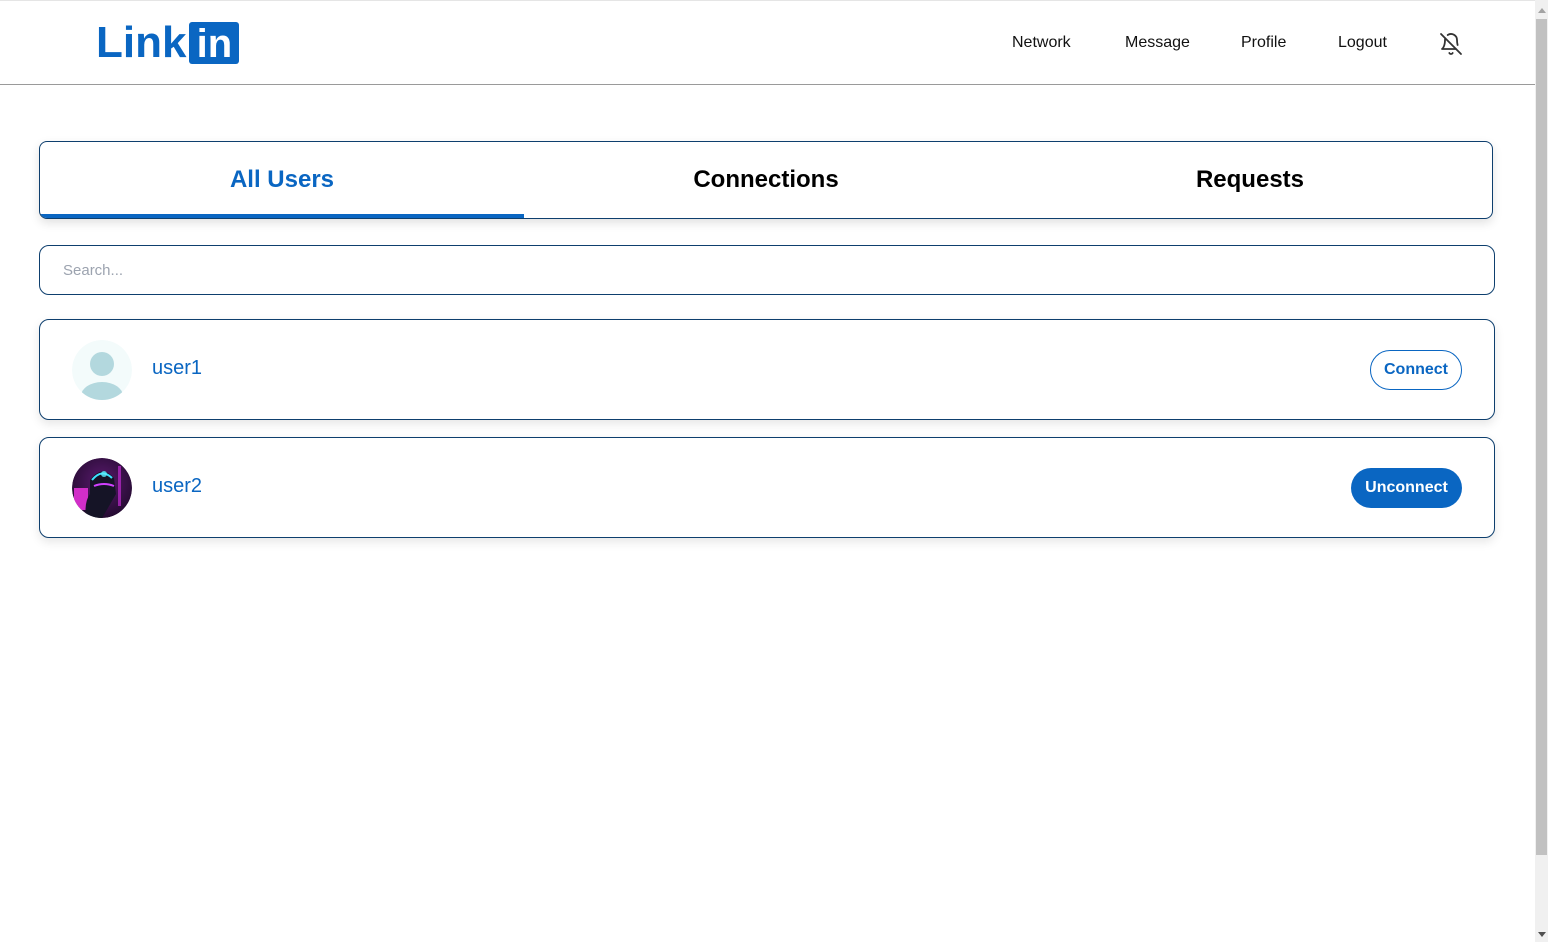 This screenshot has height=942, width=1548. I want to click on user-name: user2, so click(177, 486).